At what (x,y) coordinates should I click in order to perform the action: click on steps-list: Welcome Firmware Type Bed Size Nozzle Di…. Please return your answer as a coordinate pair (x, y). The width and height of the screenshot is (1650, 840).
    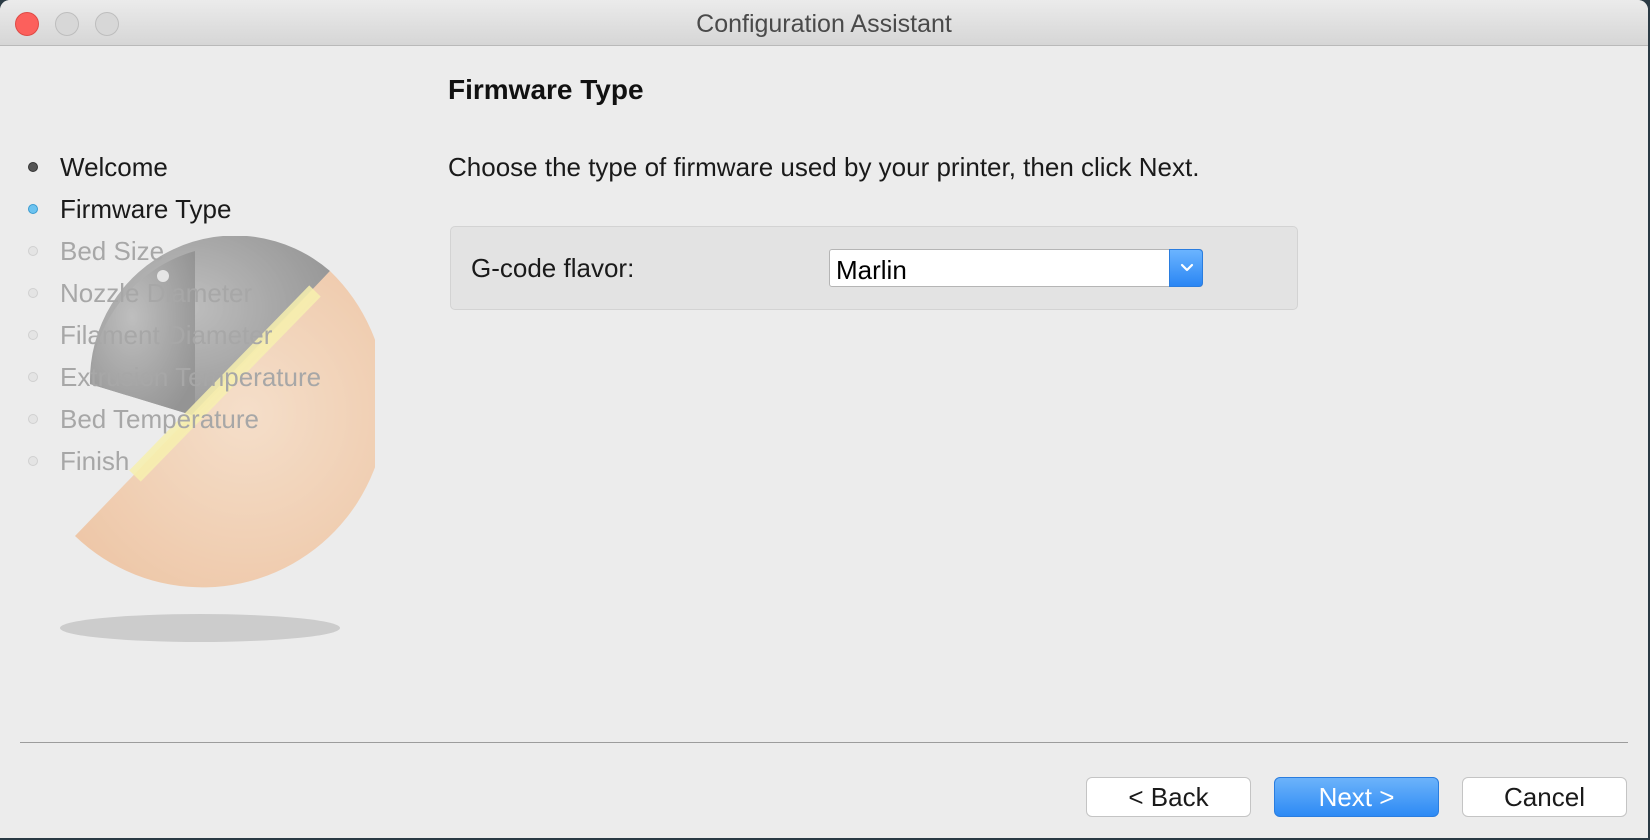
    Looking at the image, I should click on (174, 314).